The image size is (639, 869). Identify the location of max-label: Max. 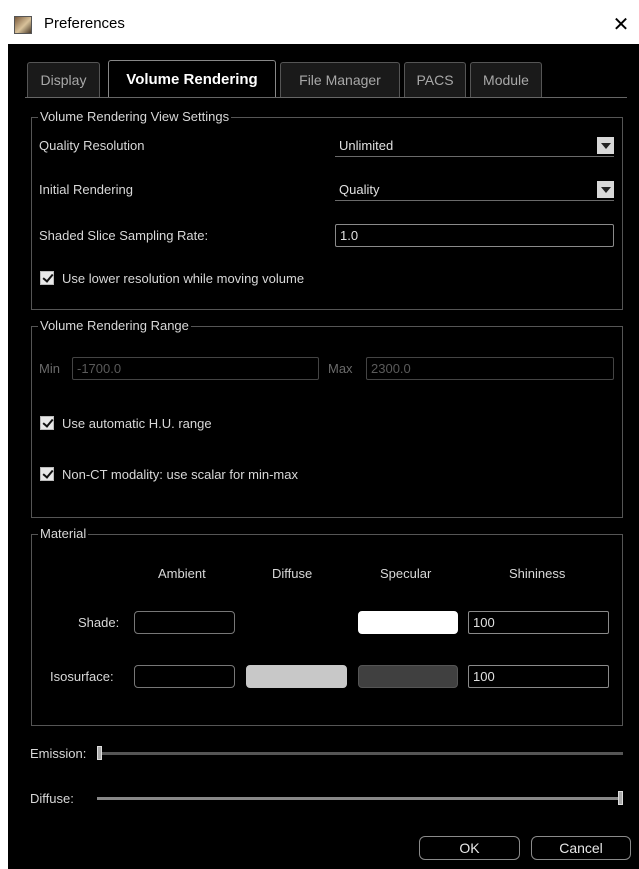
(340, 368).